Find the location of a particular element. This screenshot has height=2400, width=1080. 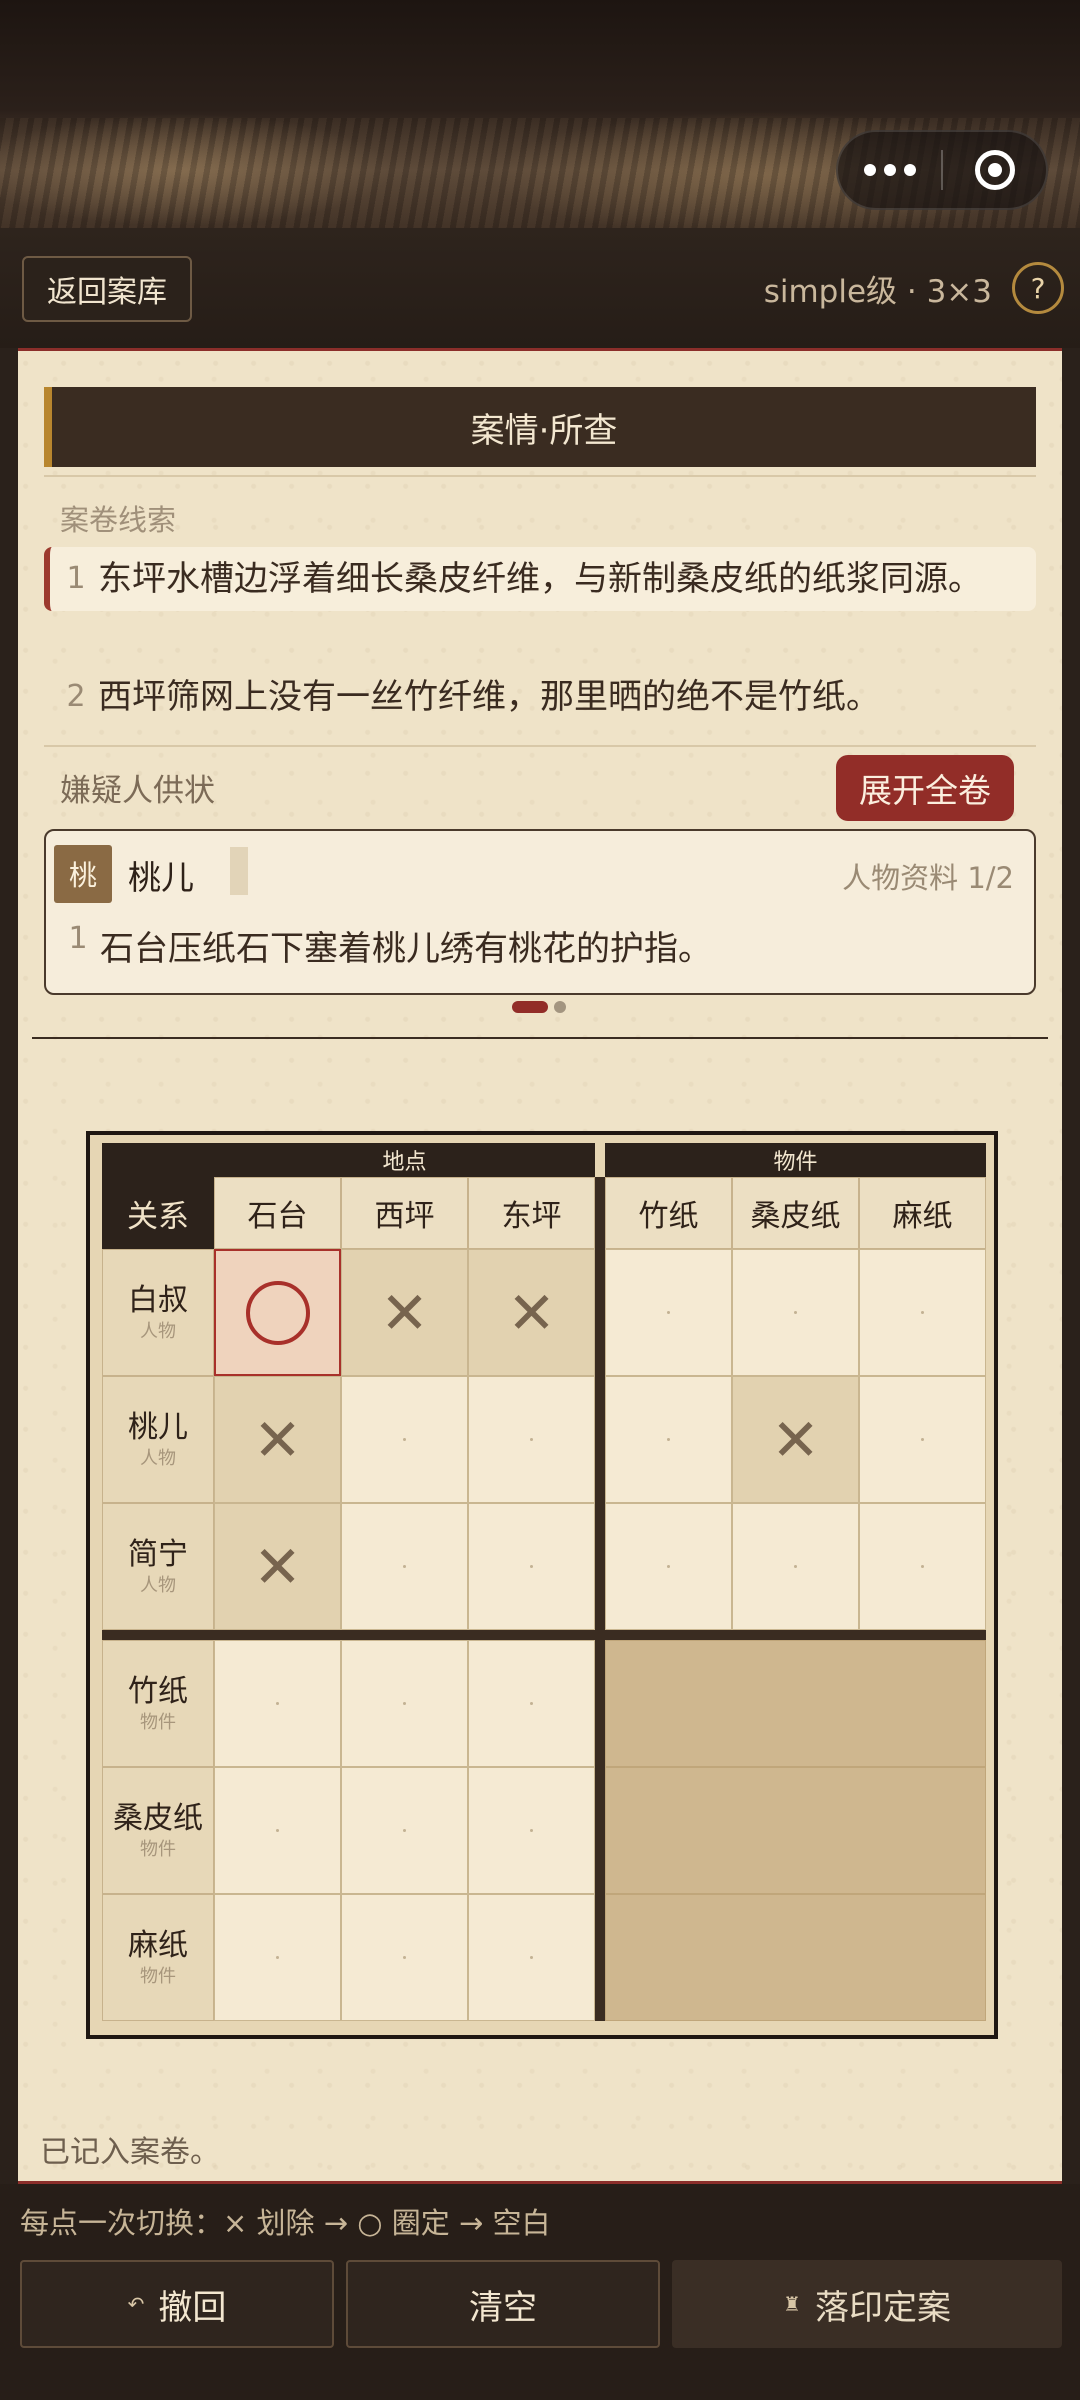

case-title: 案情·所查 is located at coordinates (540, 427).